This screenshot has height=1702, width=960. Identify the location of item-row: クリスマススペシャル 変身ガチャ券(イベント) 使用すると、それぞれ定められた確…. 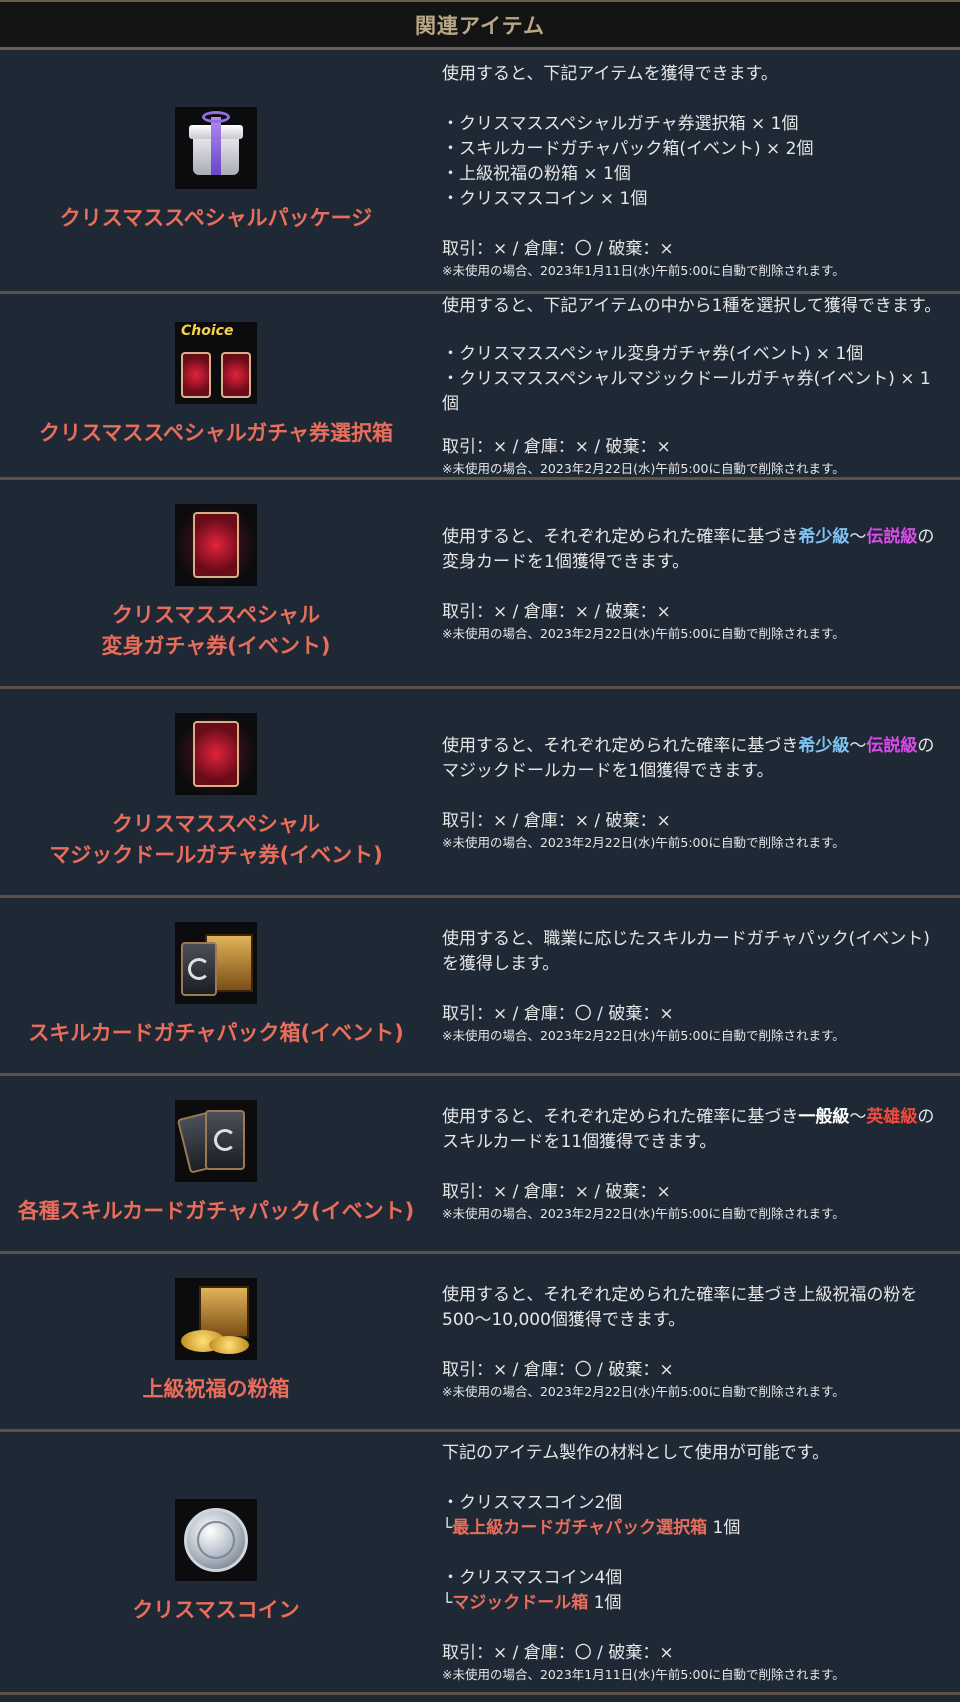
(480, 584).